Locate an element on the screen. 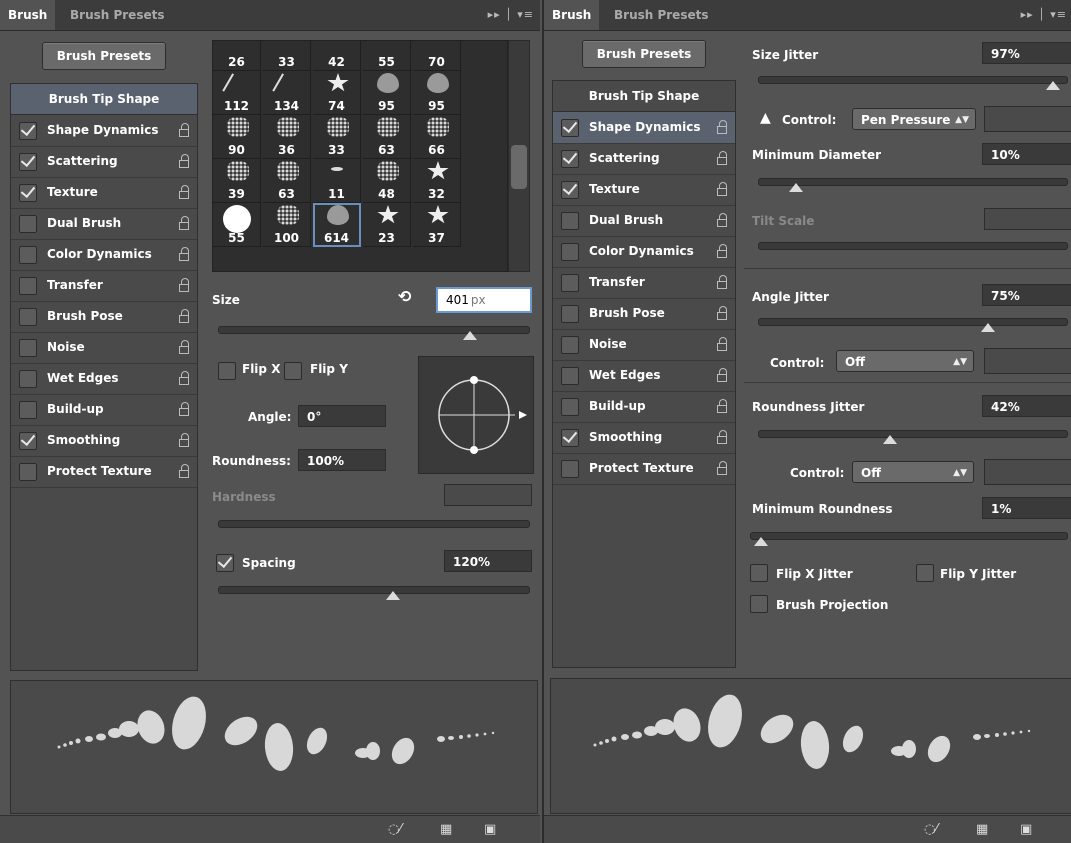 This screenshot has width=1071, height=843. roundness-jitter-input: 42% is located at coordinates (1026, 406).